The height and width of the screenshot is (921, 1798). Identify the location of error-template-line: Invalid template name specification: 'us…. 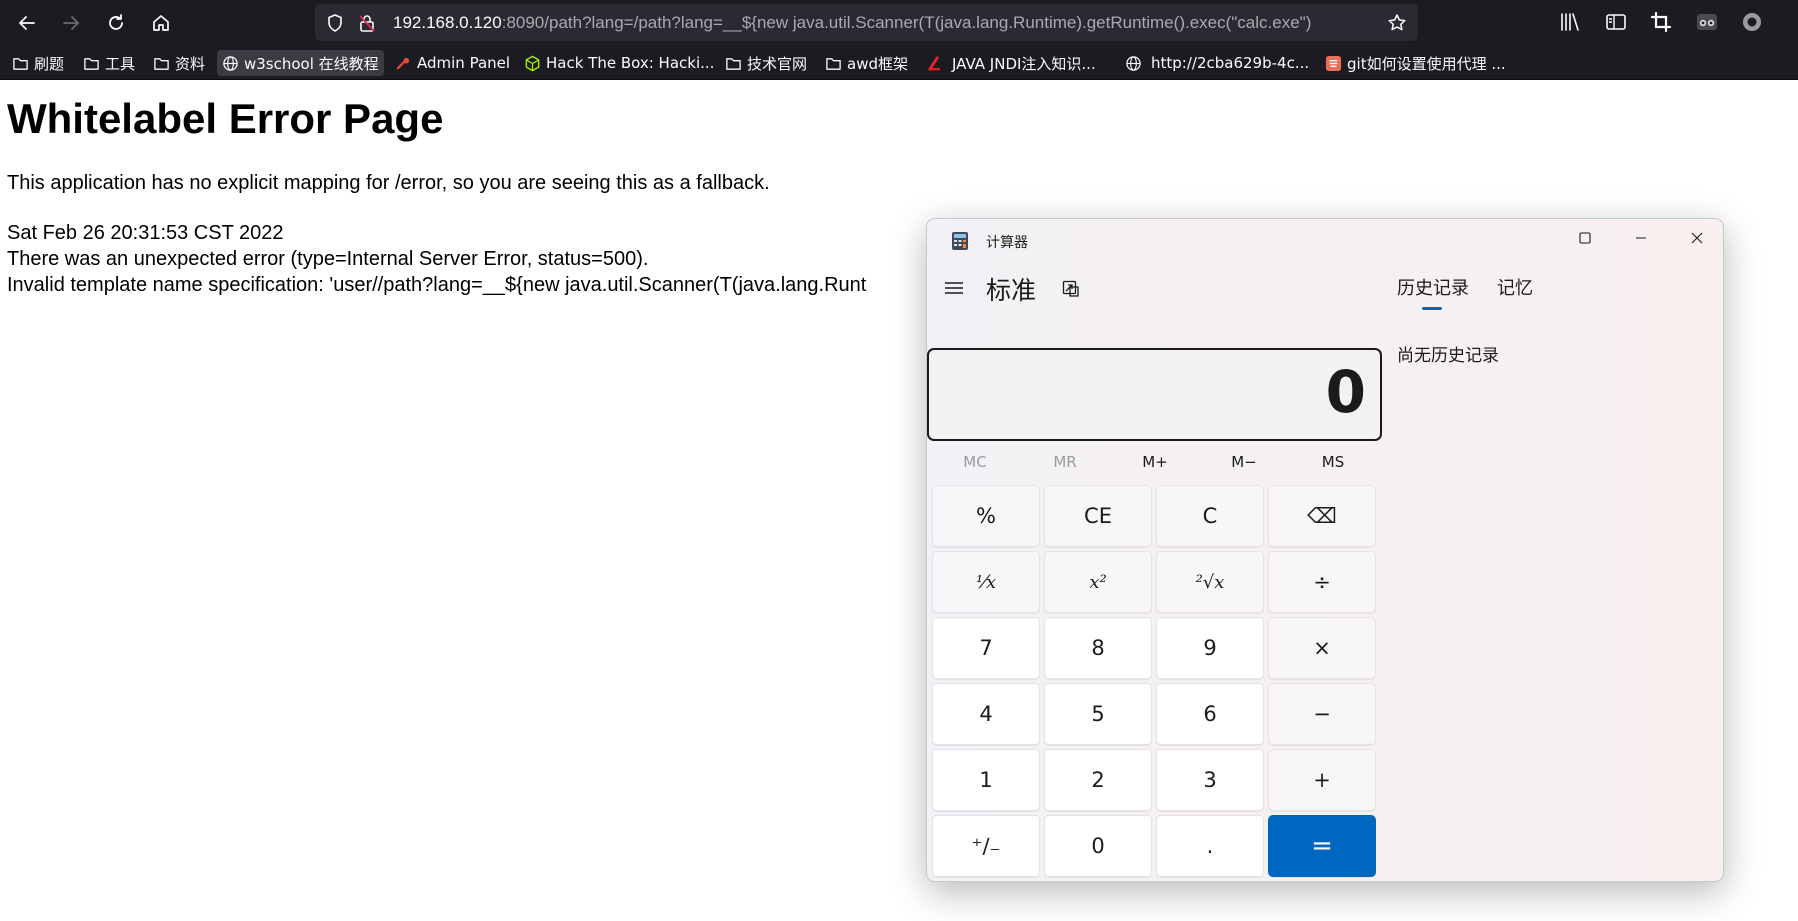
(437, 285).